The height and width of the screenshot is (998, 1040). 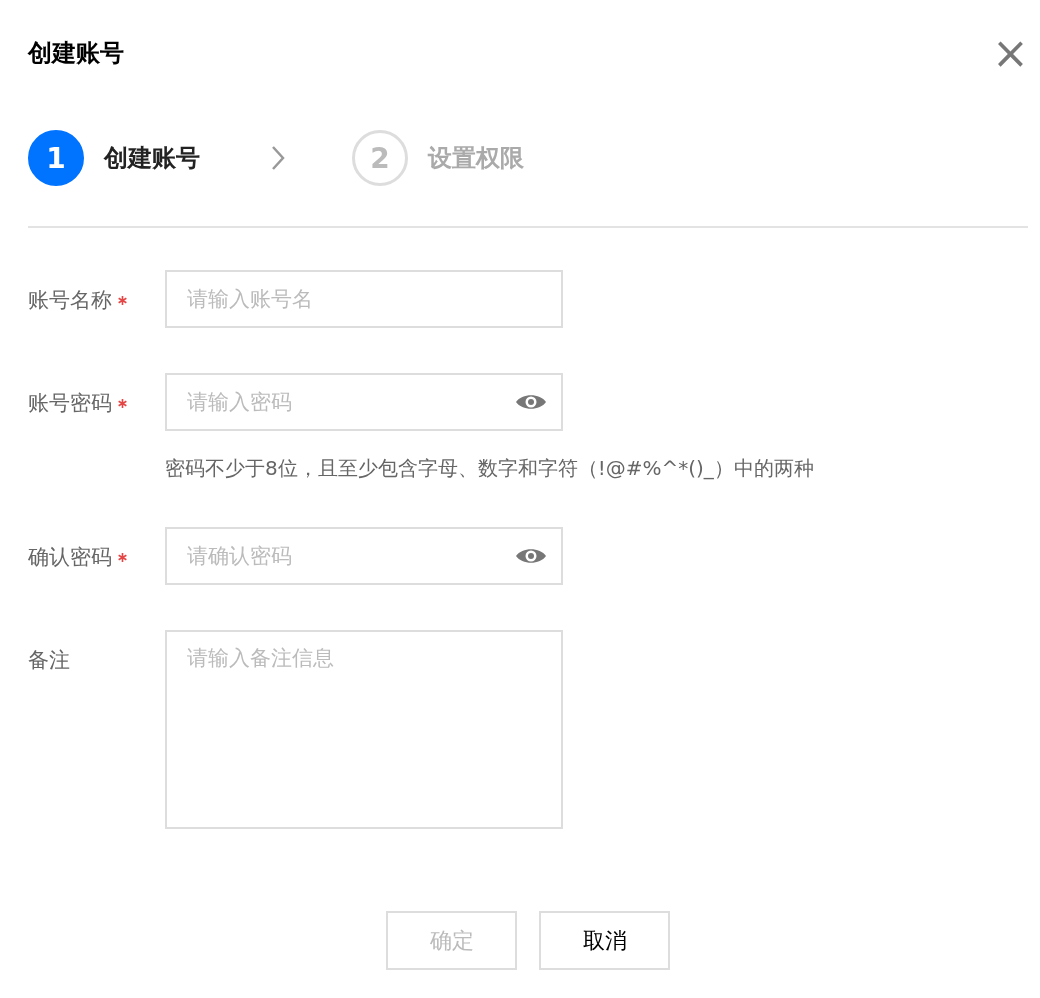 I want to click on remarks-field: 请输入备注信息, so click(x=364, y=729).